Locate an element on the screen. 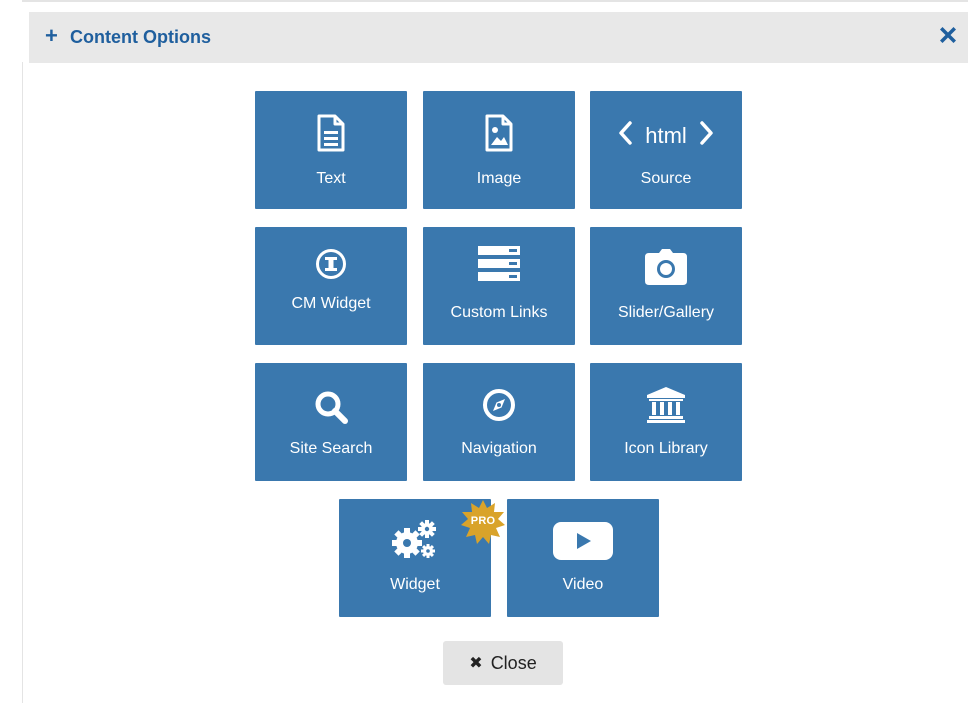  tile-slider-gallery: Slider/Gallery is located at coordinates (666, 286).